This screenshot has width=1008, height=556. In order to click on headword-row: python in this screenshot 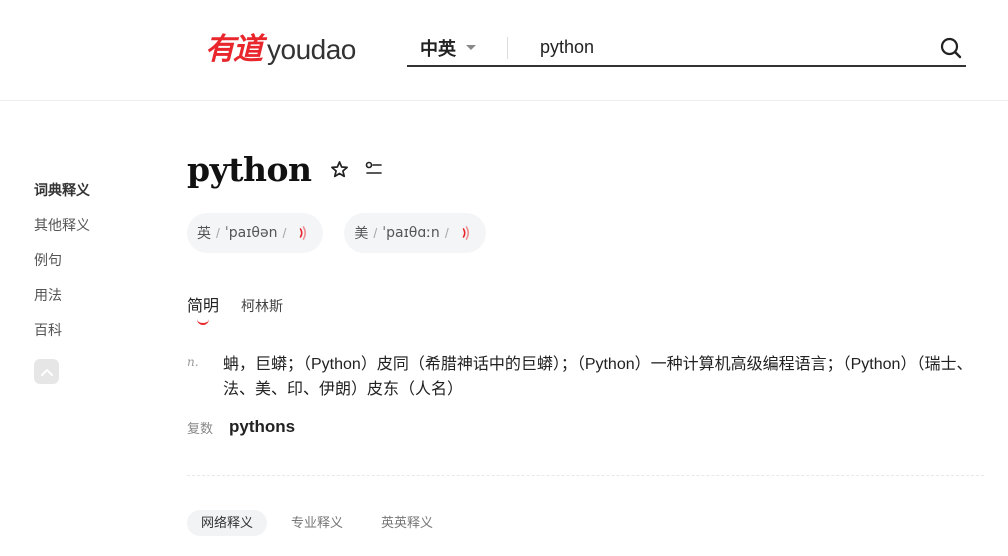, I will do `click(585, 169)`.